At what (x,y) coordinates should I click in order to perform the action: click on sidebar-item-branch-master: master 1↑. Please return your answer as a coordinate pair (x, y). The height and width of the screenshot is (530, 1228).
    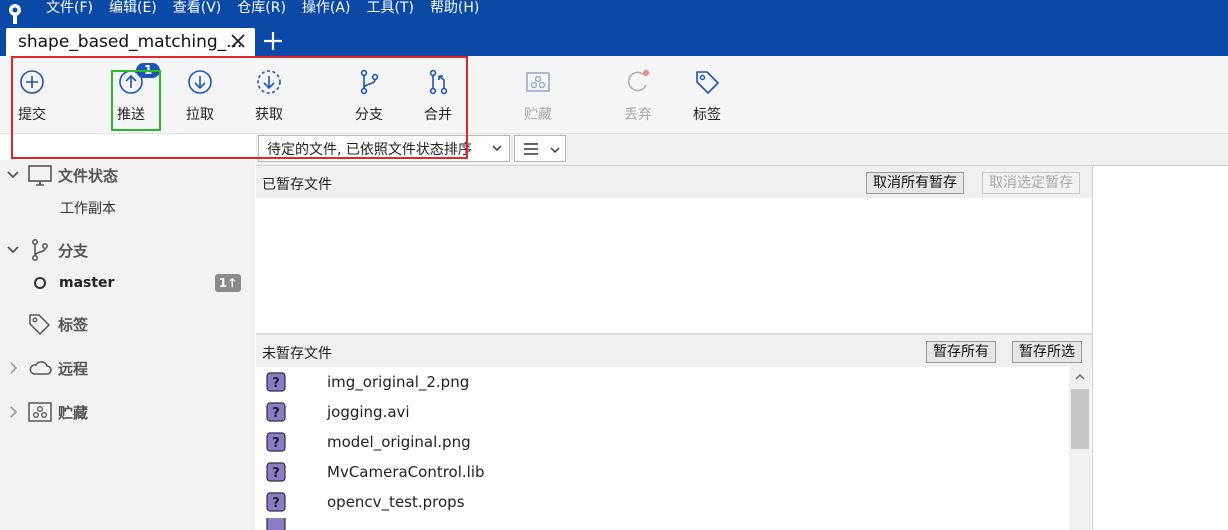
    Looking at the image, I should click on (127, 283).